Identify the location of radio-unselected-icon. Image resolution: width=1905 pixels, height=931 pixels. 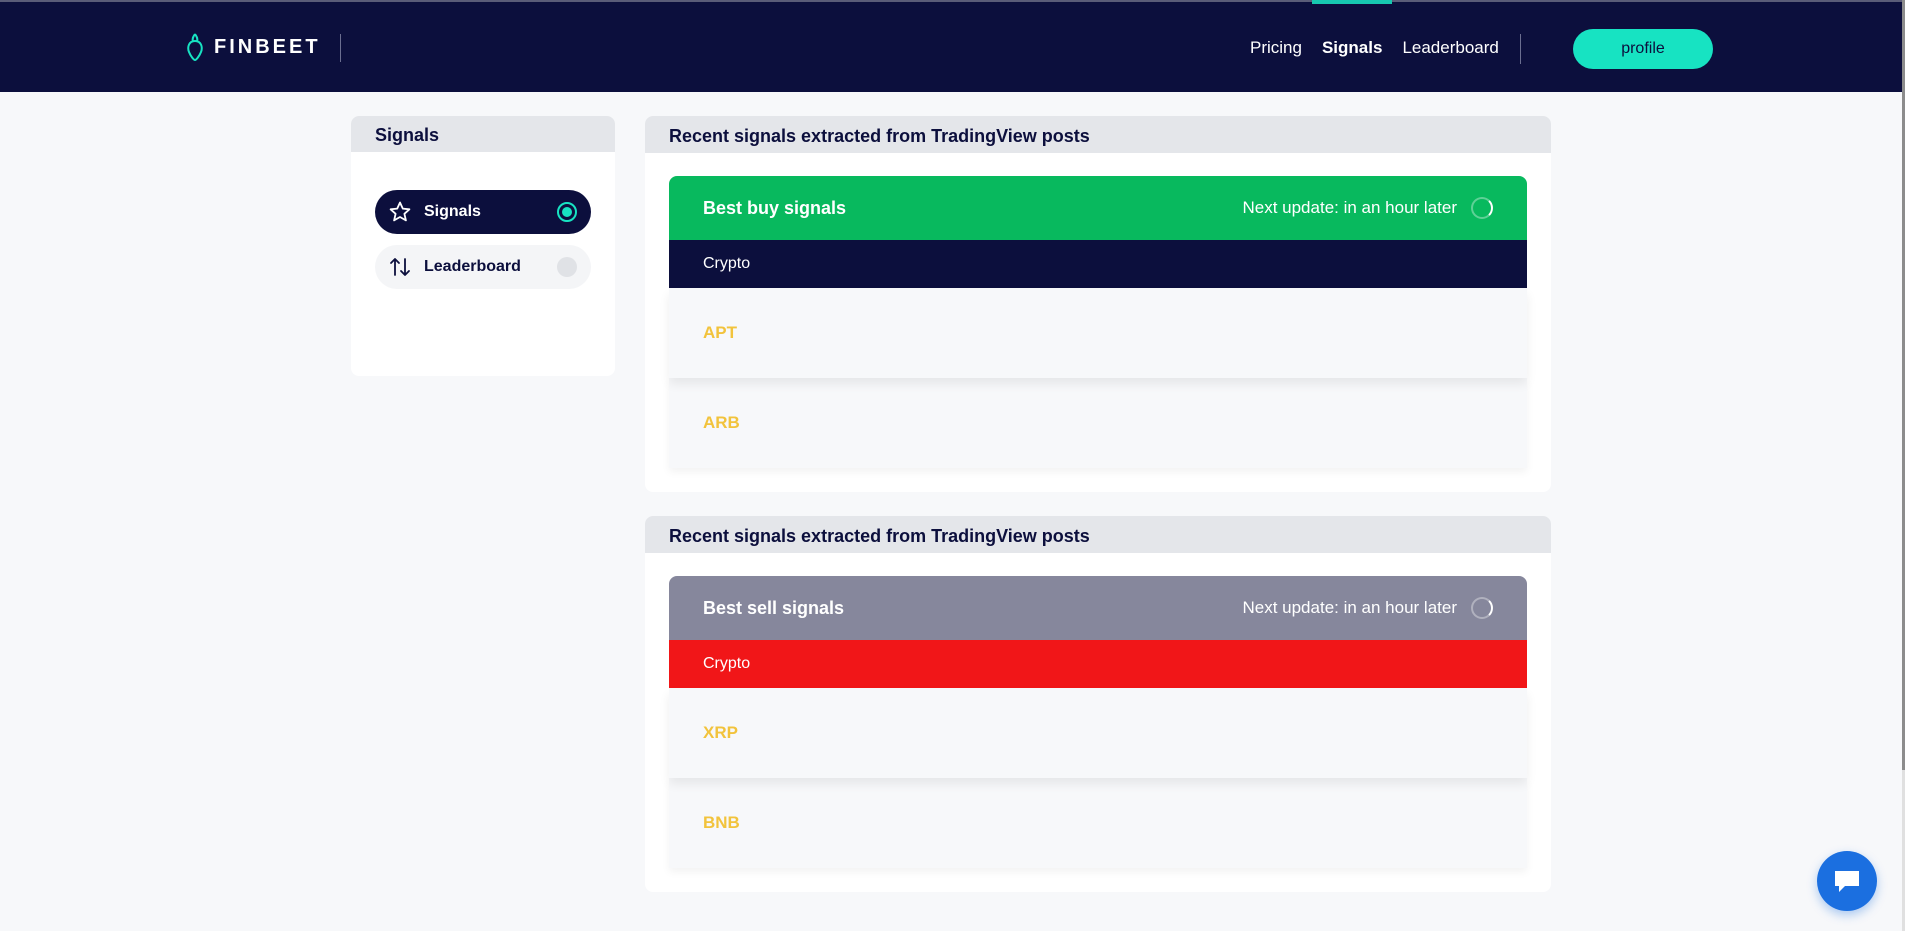
(567, 267).